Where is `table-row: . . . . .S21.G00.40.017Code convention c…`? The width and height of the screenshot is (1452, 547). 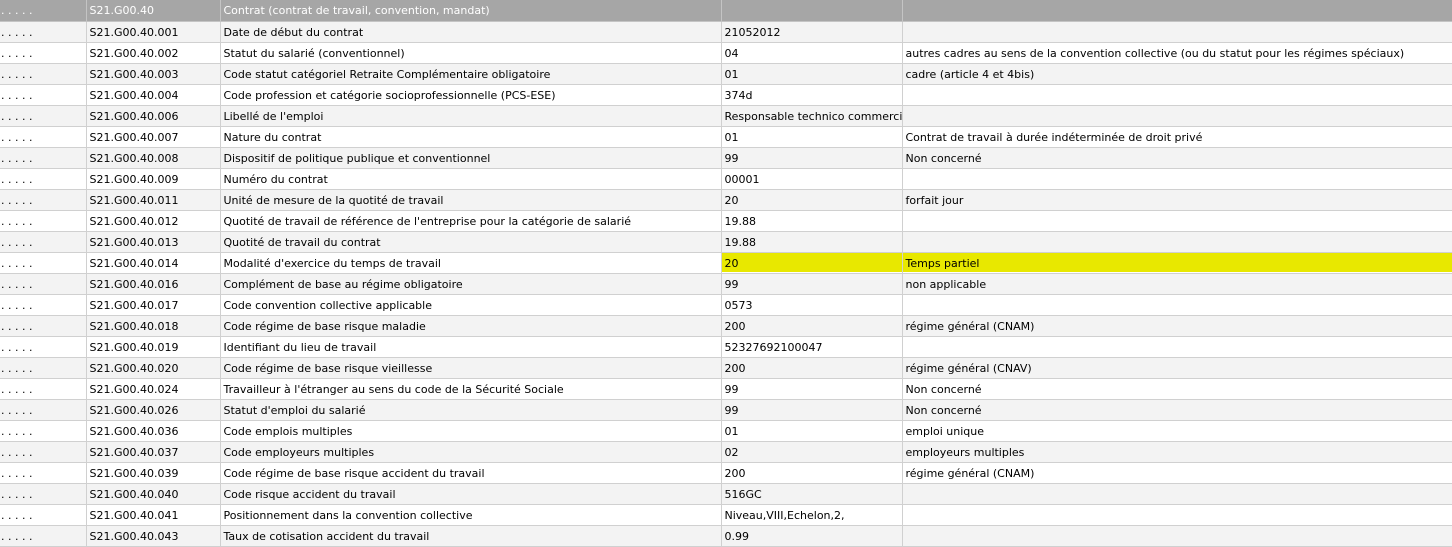
table-row: . . . . .S21.G00.40.017Code convention c… is located at coordinates (726, 305).